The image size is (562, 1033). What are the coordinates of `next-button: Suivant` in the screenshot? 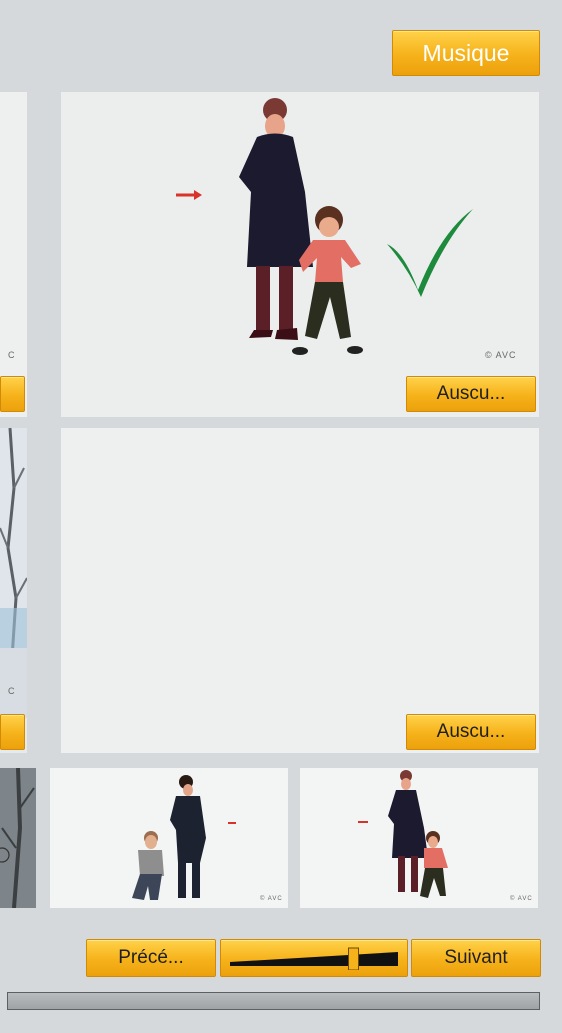 It's located at (476, 958).